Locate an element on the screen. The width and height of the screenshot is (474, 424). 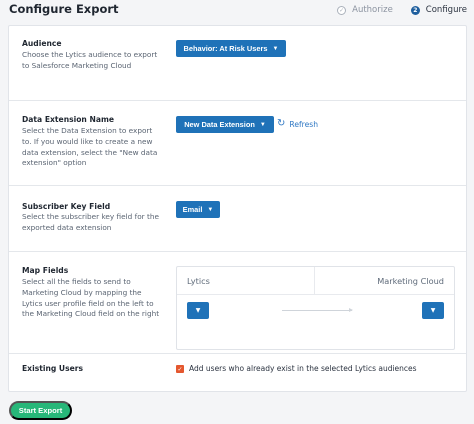
mapping-arrow-icon is located at coordinates (317, 310).